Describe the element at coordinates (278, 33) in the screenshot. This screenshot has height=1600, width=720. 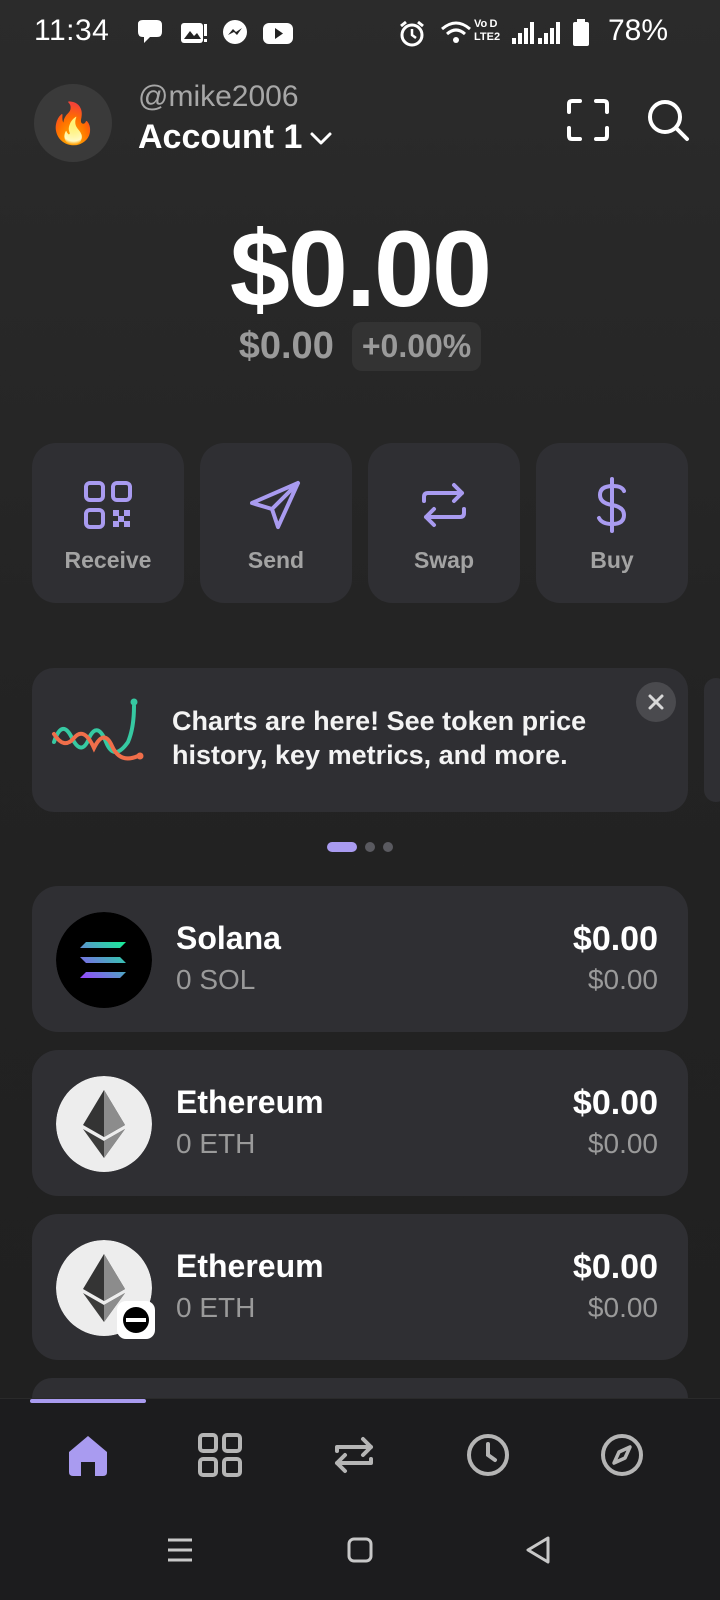
I see `youtube-icon` at that location.